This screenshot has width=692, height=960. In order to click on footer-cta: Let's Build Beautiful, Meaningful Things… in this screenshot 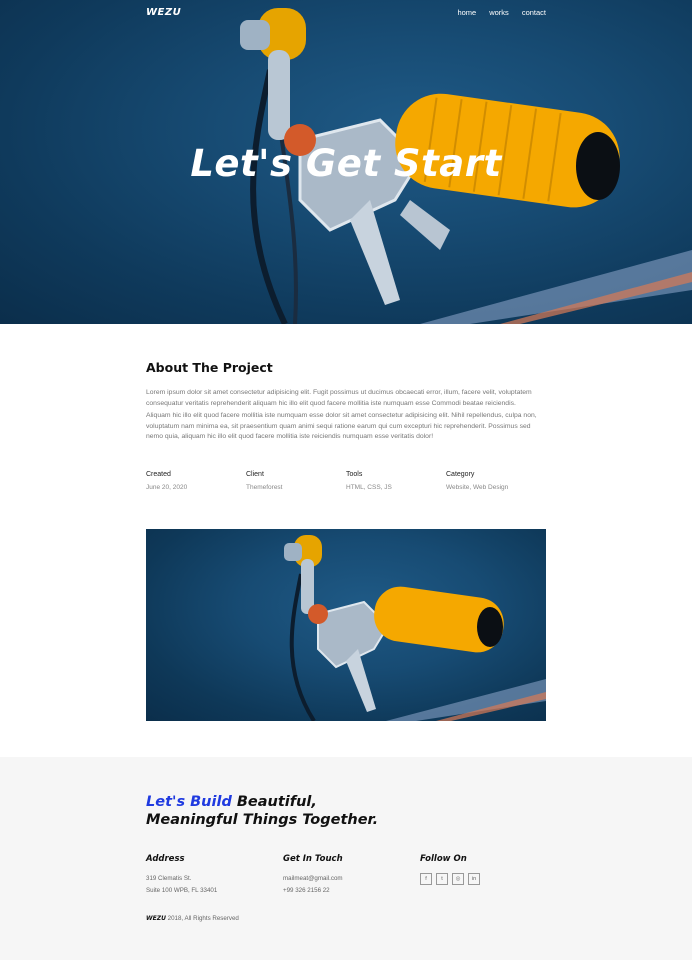, I will do `click(262, 811)`.